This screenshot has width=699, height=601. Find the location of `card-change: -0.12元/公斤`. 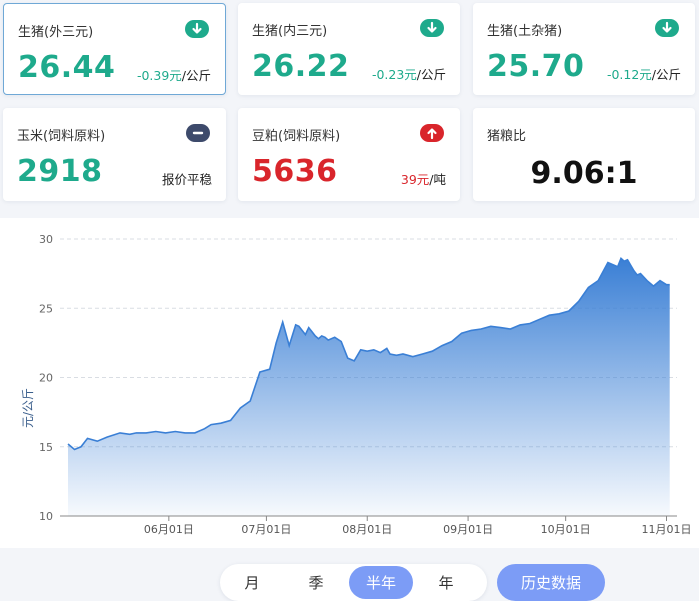

card-change: -0.12元/公斤 is located at coordinates (643, 74).